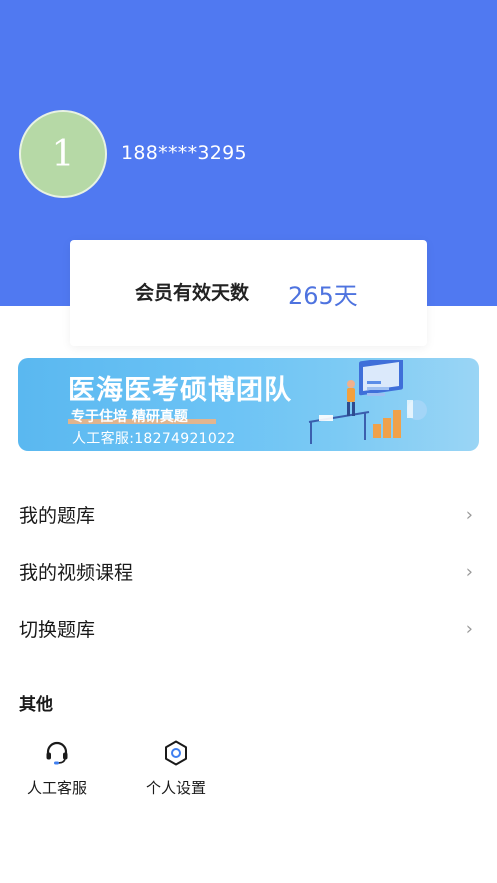 The width and height of the screenshot is (497, 883). What do you see at coordinates (175, 788) in the screenshot?
I see `tool-label: 个人设置` at bounding box center [175, 788].